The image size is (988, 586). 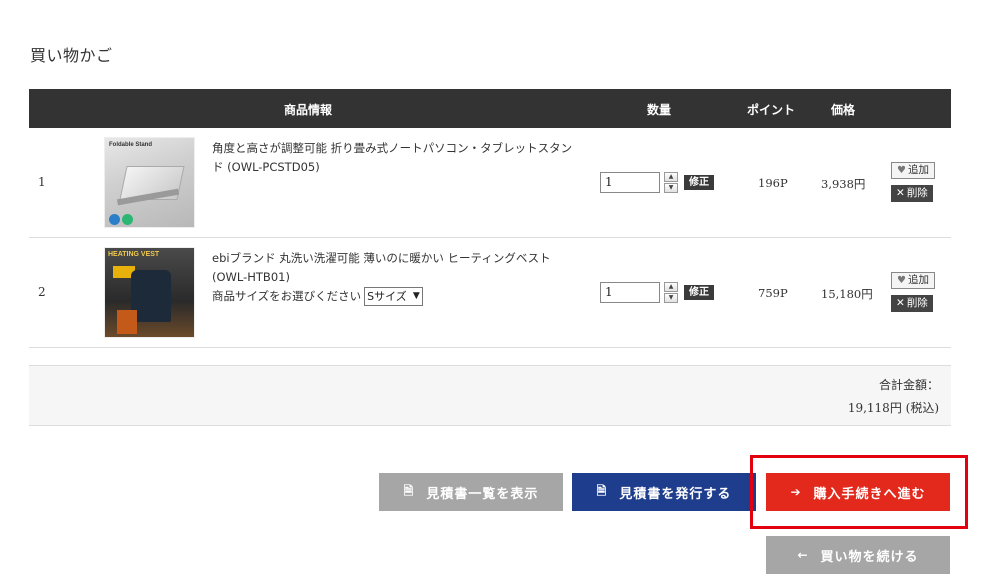 What do you see at coordinates (893, 408) in the screenshot?
I see `total-value: 19,118円 (税込)` at bounding box center [893, 408].